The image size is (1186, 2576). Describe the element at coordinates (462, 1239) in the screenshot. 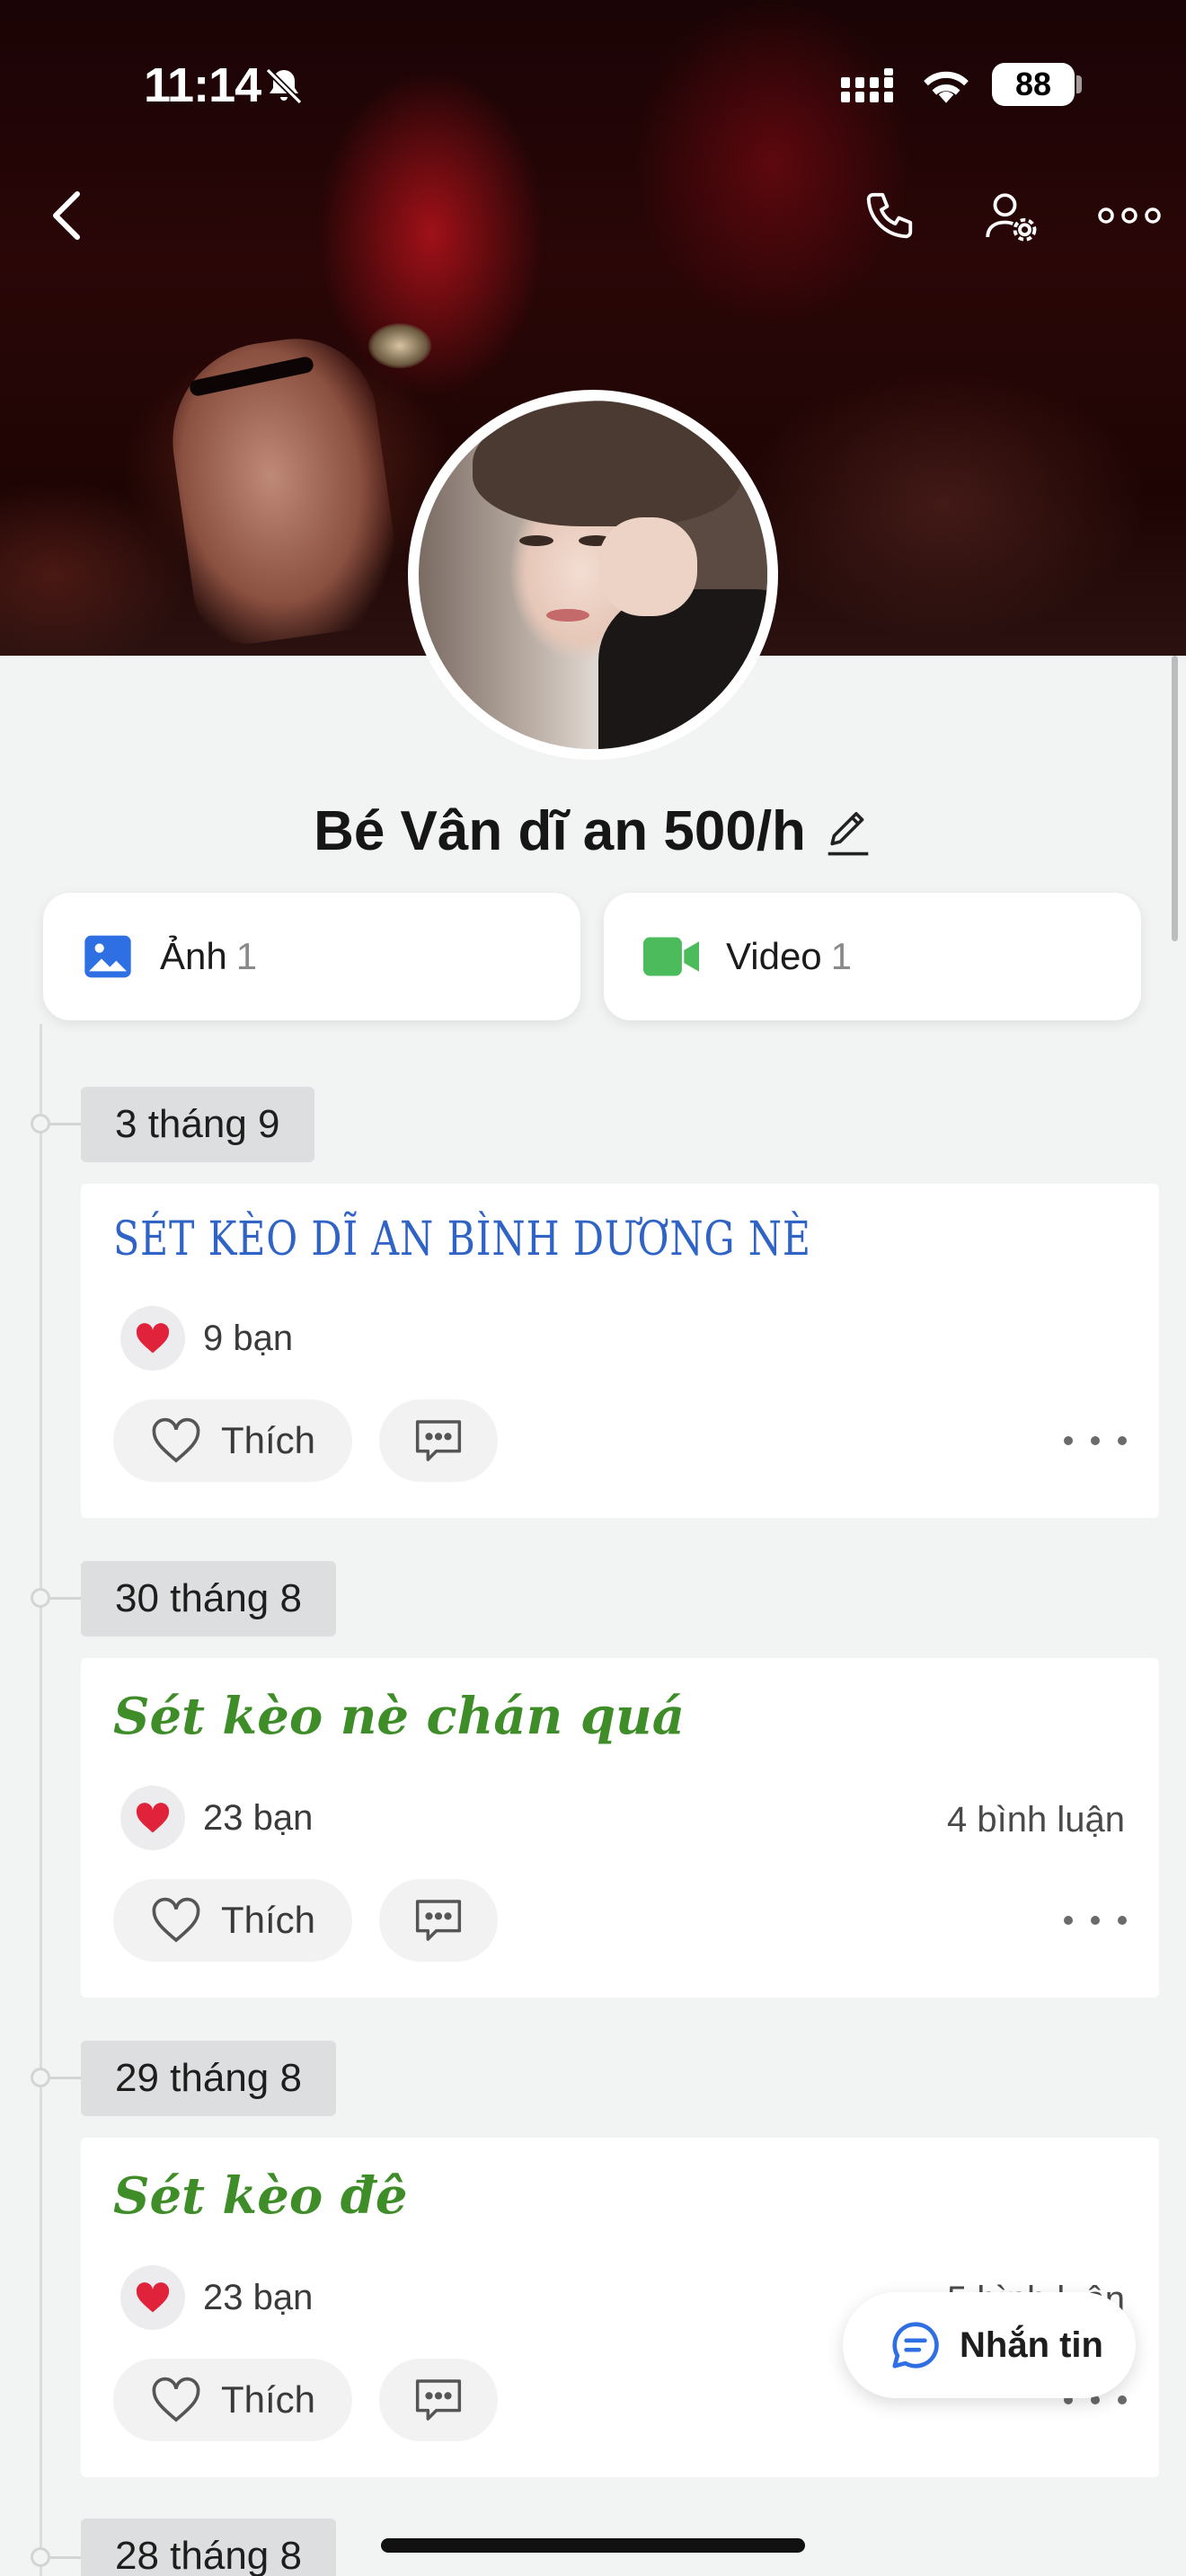

I see `post-title: SÉT KÈO DĨ AN BÌNH DƯƠNG NÈ` at that location.